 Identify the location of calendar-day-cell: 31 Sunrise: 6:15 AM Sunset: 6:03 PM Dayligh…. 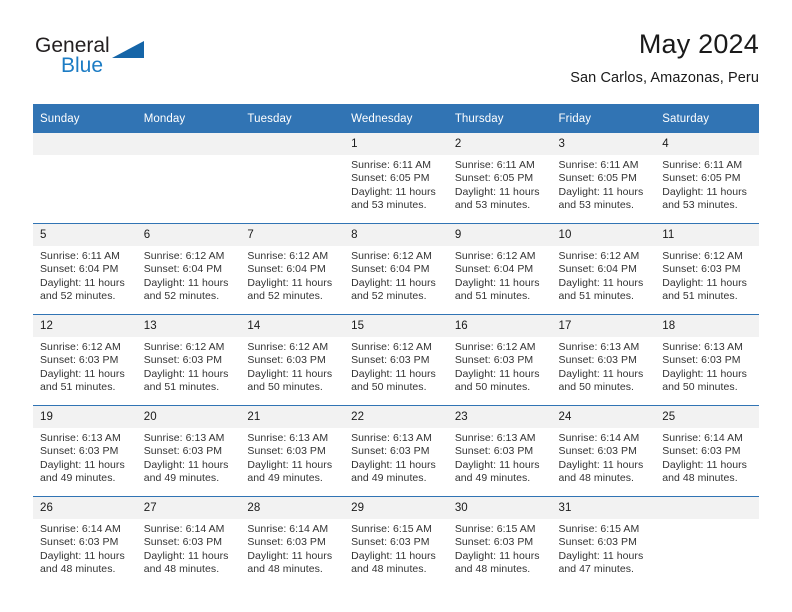
(603, 541).